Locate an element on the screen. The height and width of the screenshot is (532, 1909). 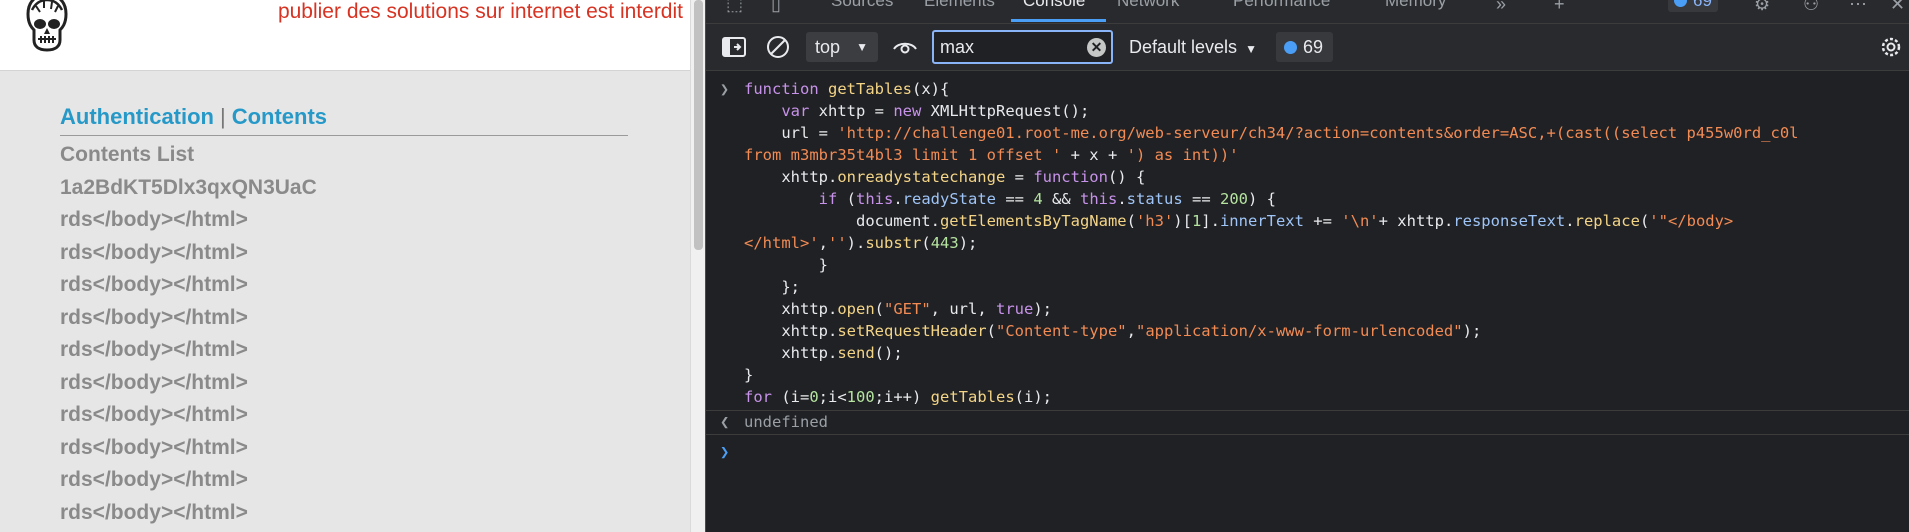
page-scroll-thumb is located at coordinates (698, 125).